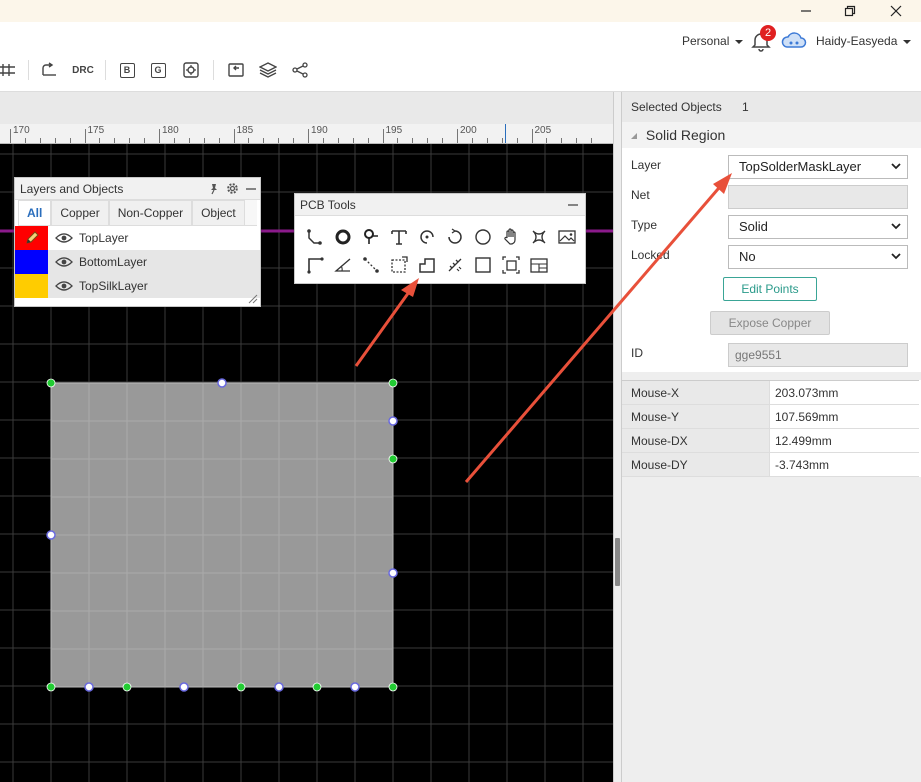 This screenshot has width=921, height=782. I want to click on splitter-handle, so click(617, 562).